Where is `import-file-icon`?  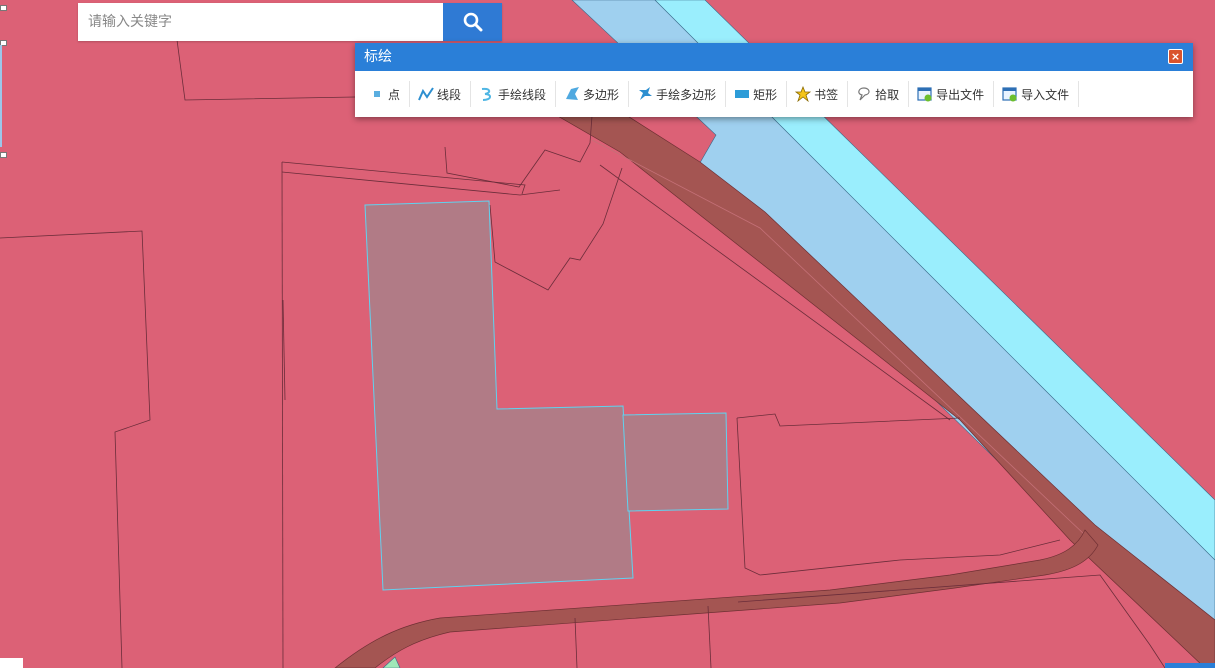 import-file-icon is located at coordinates (1010, 94).